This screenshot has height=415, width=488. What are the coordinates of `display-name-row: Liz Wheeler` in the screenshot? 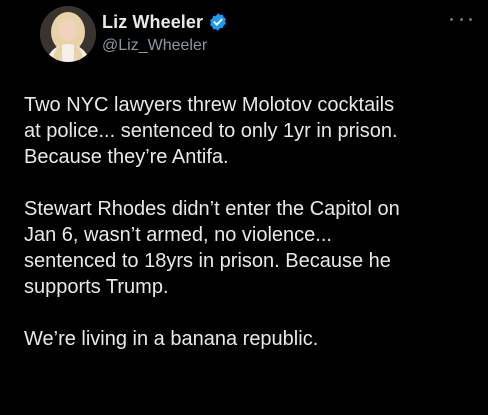 It's located at (165, 22).